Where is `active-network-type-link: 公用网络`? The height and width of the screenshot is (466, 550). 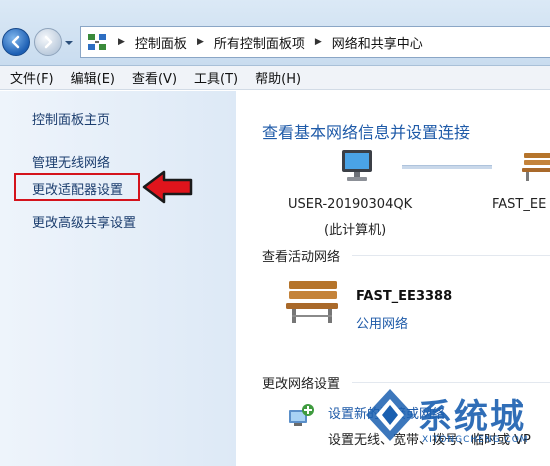 active-network-type-link: 公用网络 is located at coordinates (382, 322).